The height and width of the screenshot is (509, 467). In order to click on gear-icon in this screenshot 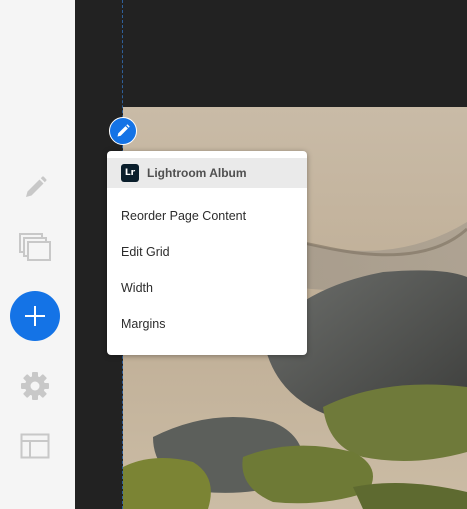, I will do `click(35, 386)`.